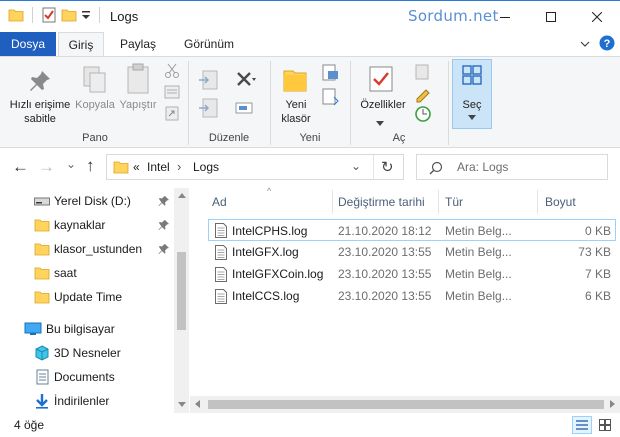 The height and width of the screenshot is (437, 620). I want to click on cut-icon, so click(172, 71).